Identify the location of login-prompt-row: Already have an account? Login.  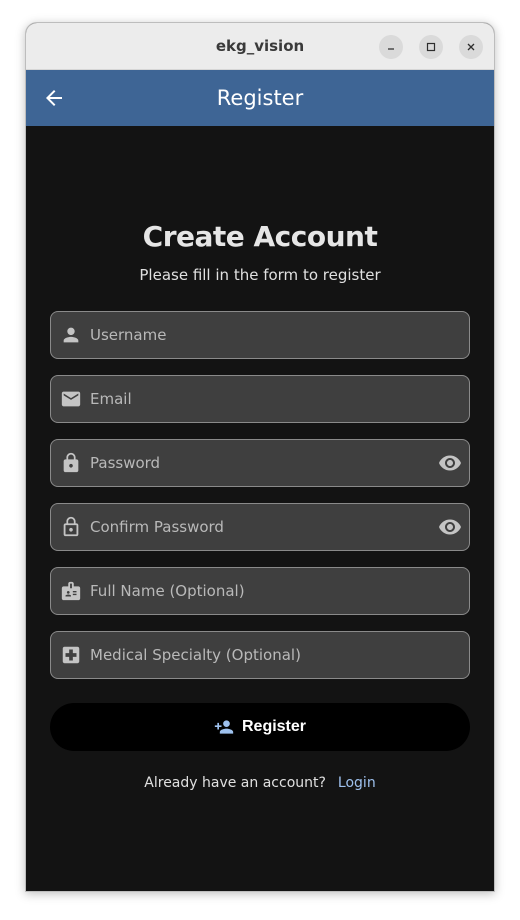
(260, 783).